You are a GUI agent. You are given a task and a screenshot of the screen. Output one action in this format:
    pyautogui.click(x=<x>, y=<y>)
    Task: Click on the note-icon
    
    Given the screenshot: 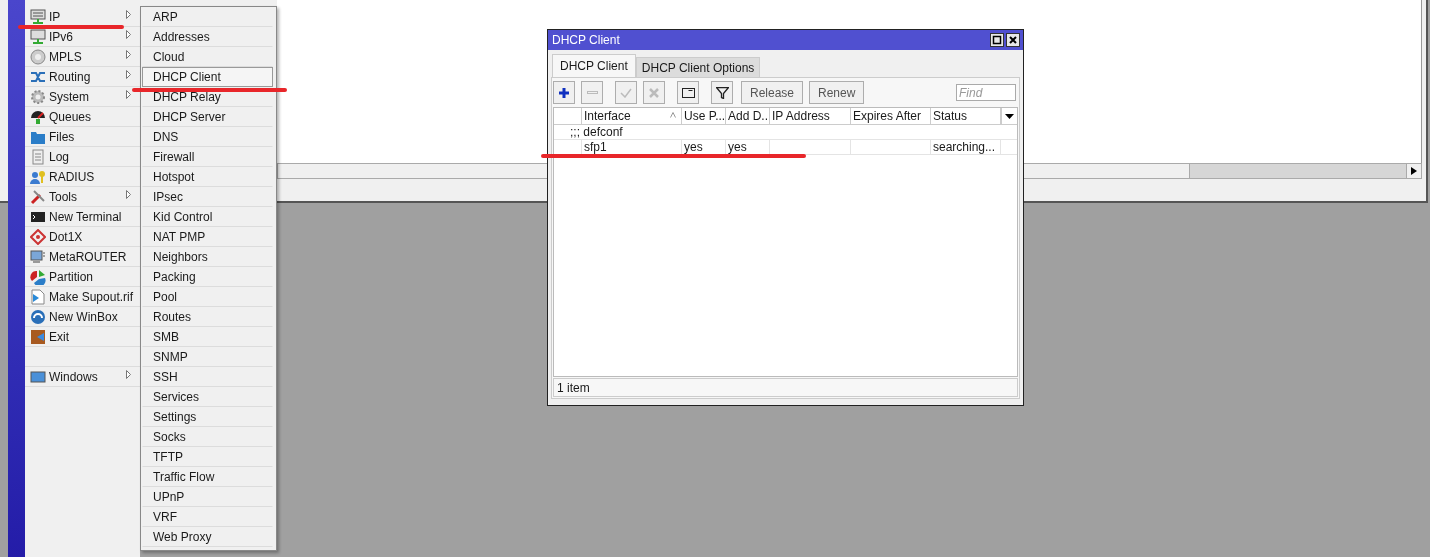 What is the action you would take?
    pyautogui.click(x=688, y=92)
    